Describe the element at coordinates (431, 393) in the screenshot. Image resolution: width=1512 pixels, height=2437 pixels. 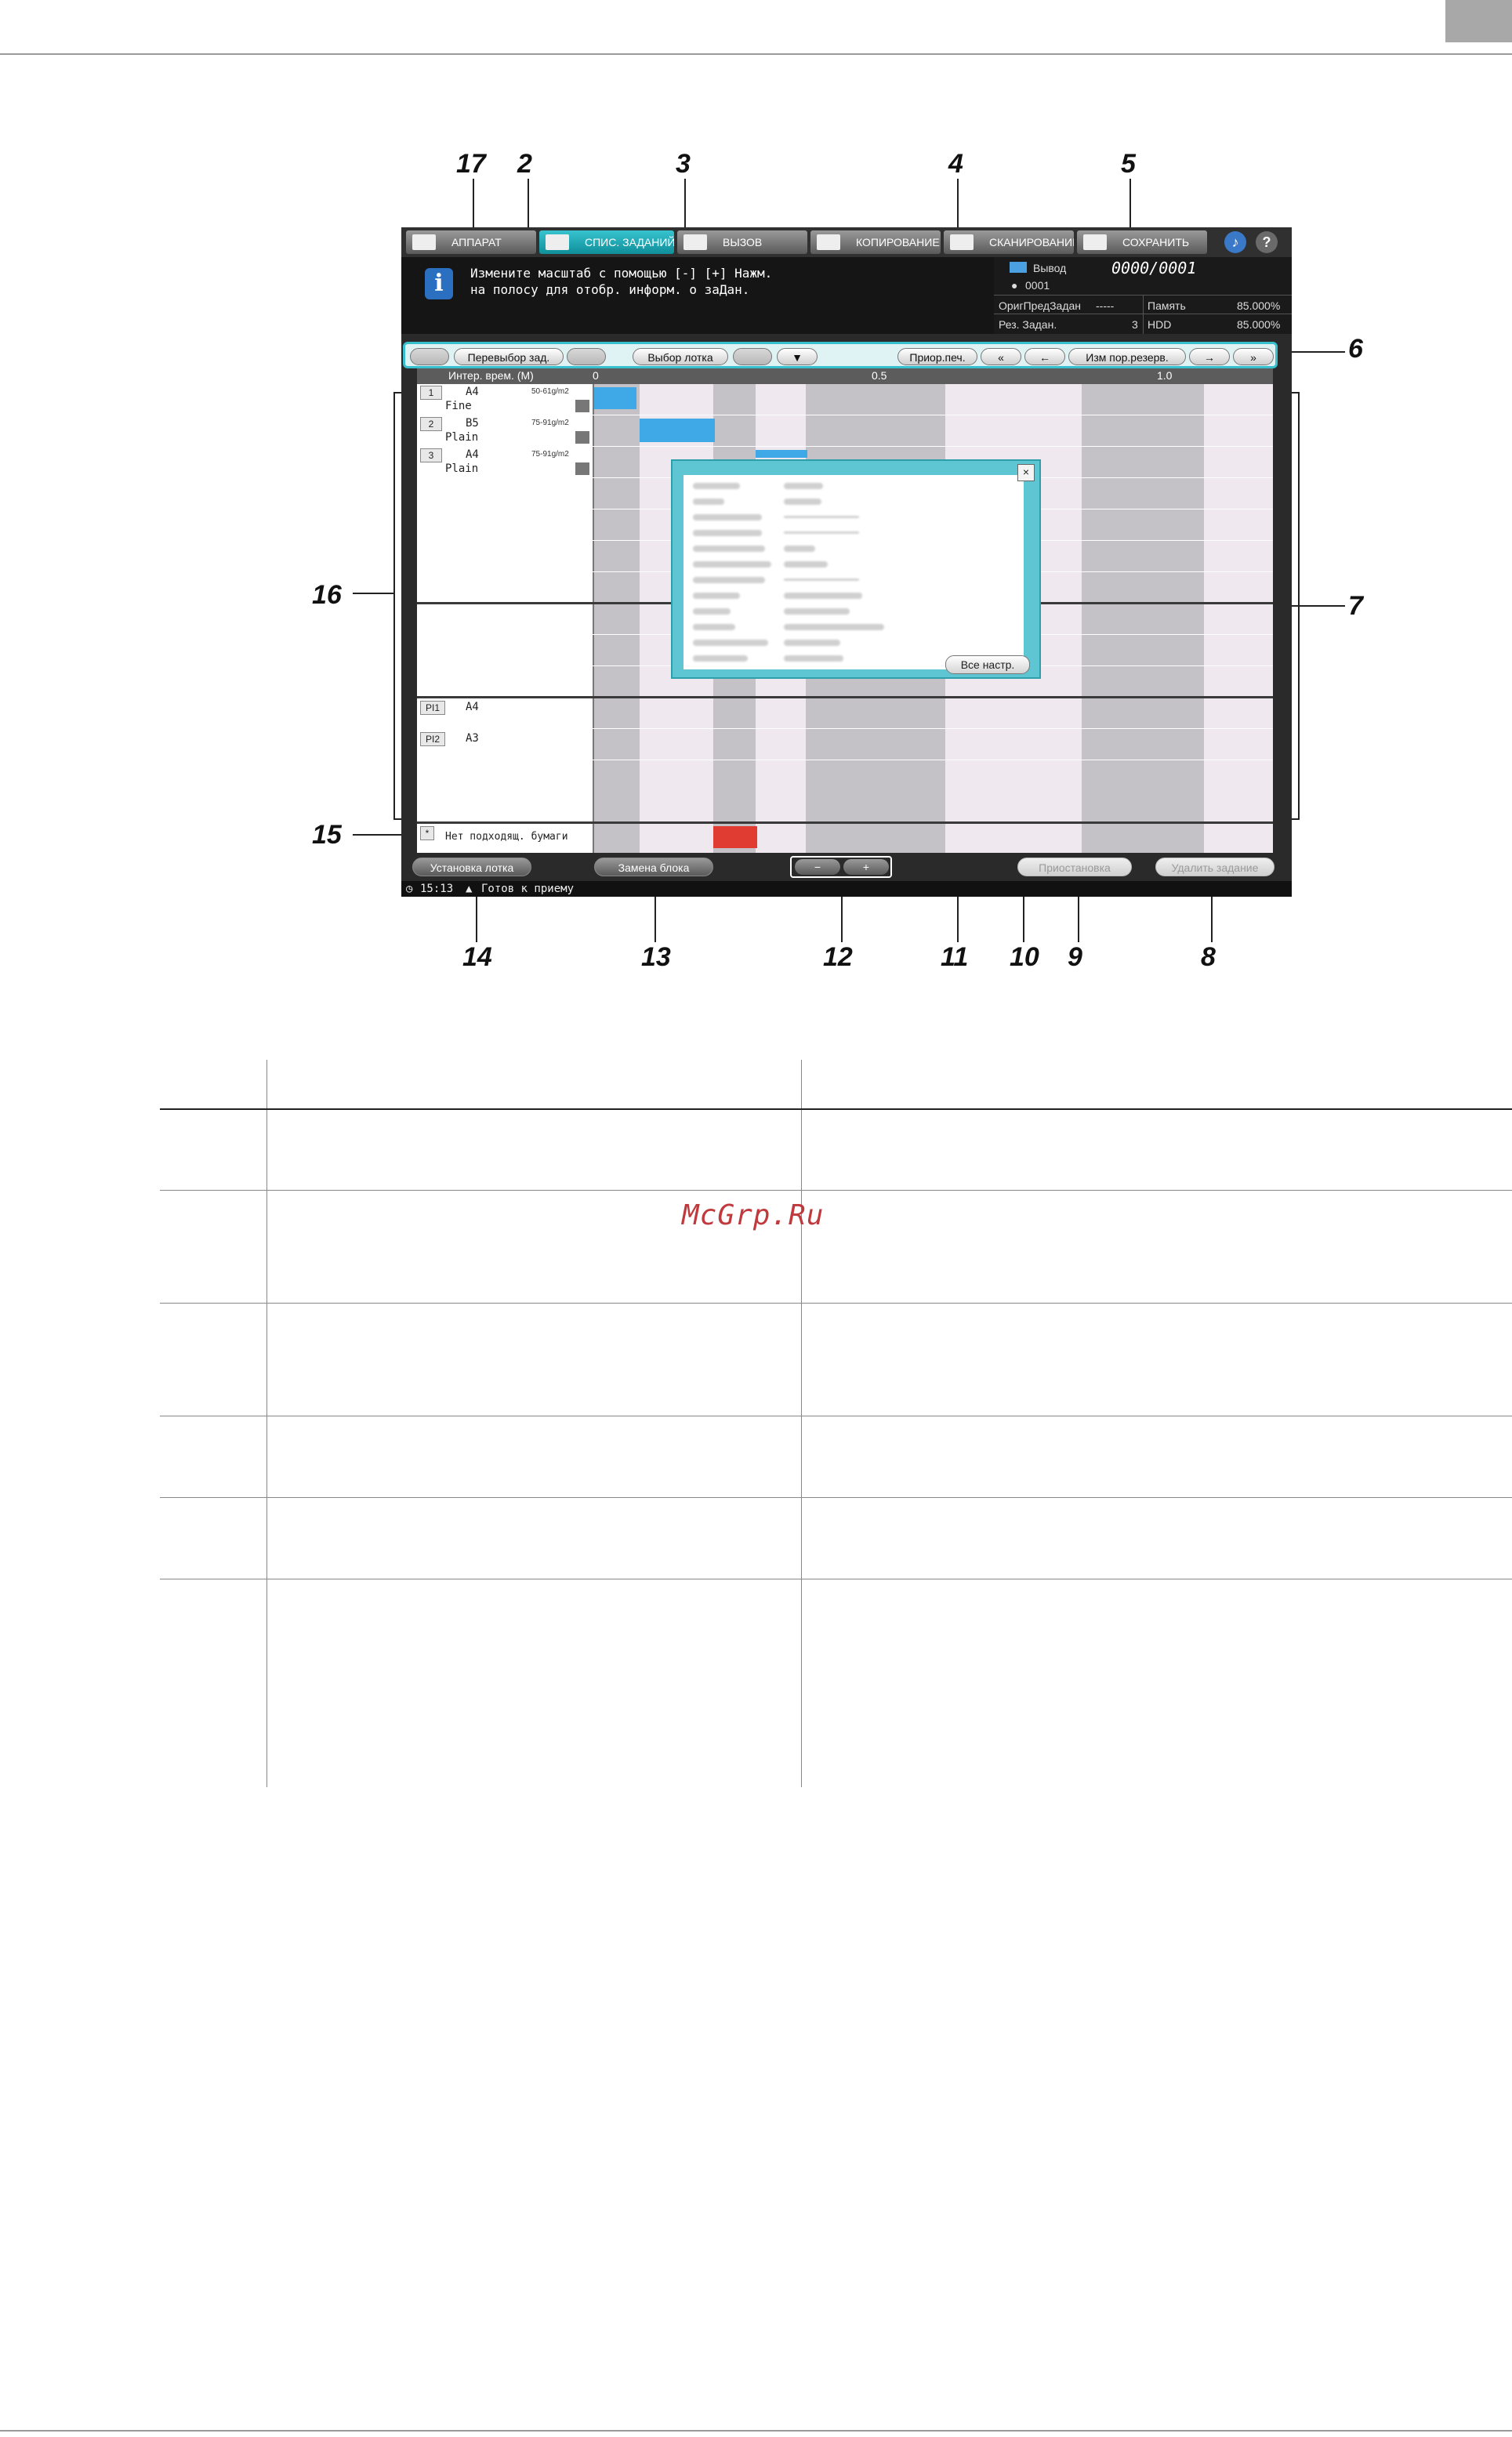
I see `tray-number: 1` at that location.